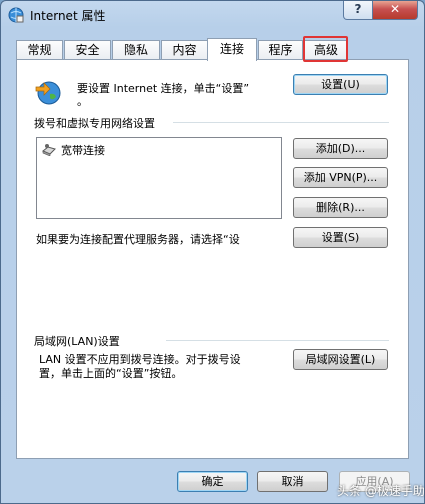  Describe the element at coordinates (159, 178) in the screenshot. I see `connections-list: 宽带连接` at that location.